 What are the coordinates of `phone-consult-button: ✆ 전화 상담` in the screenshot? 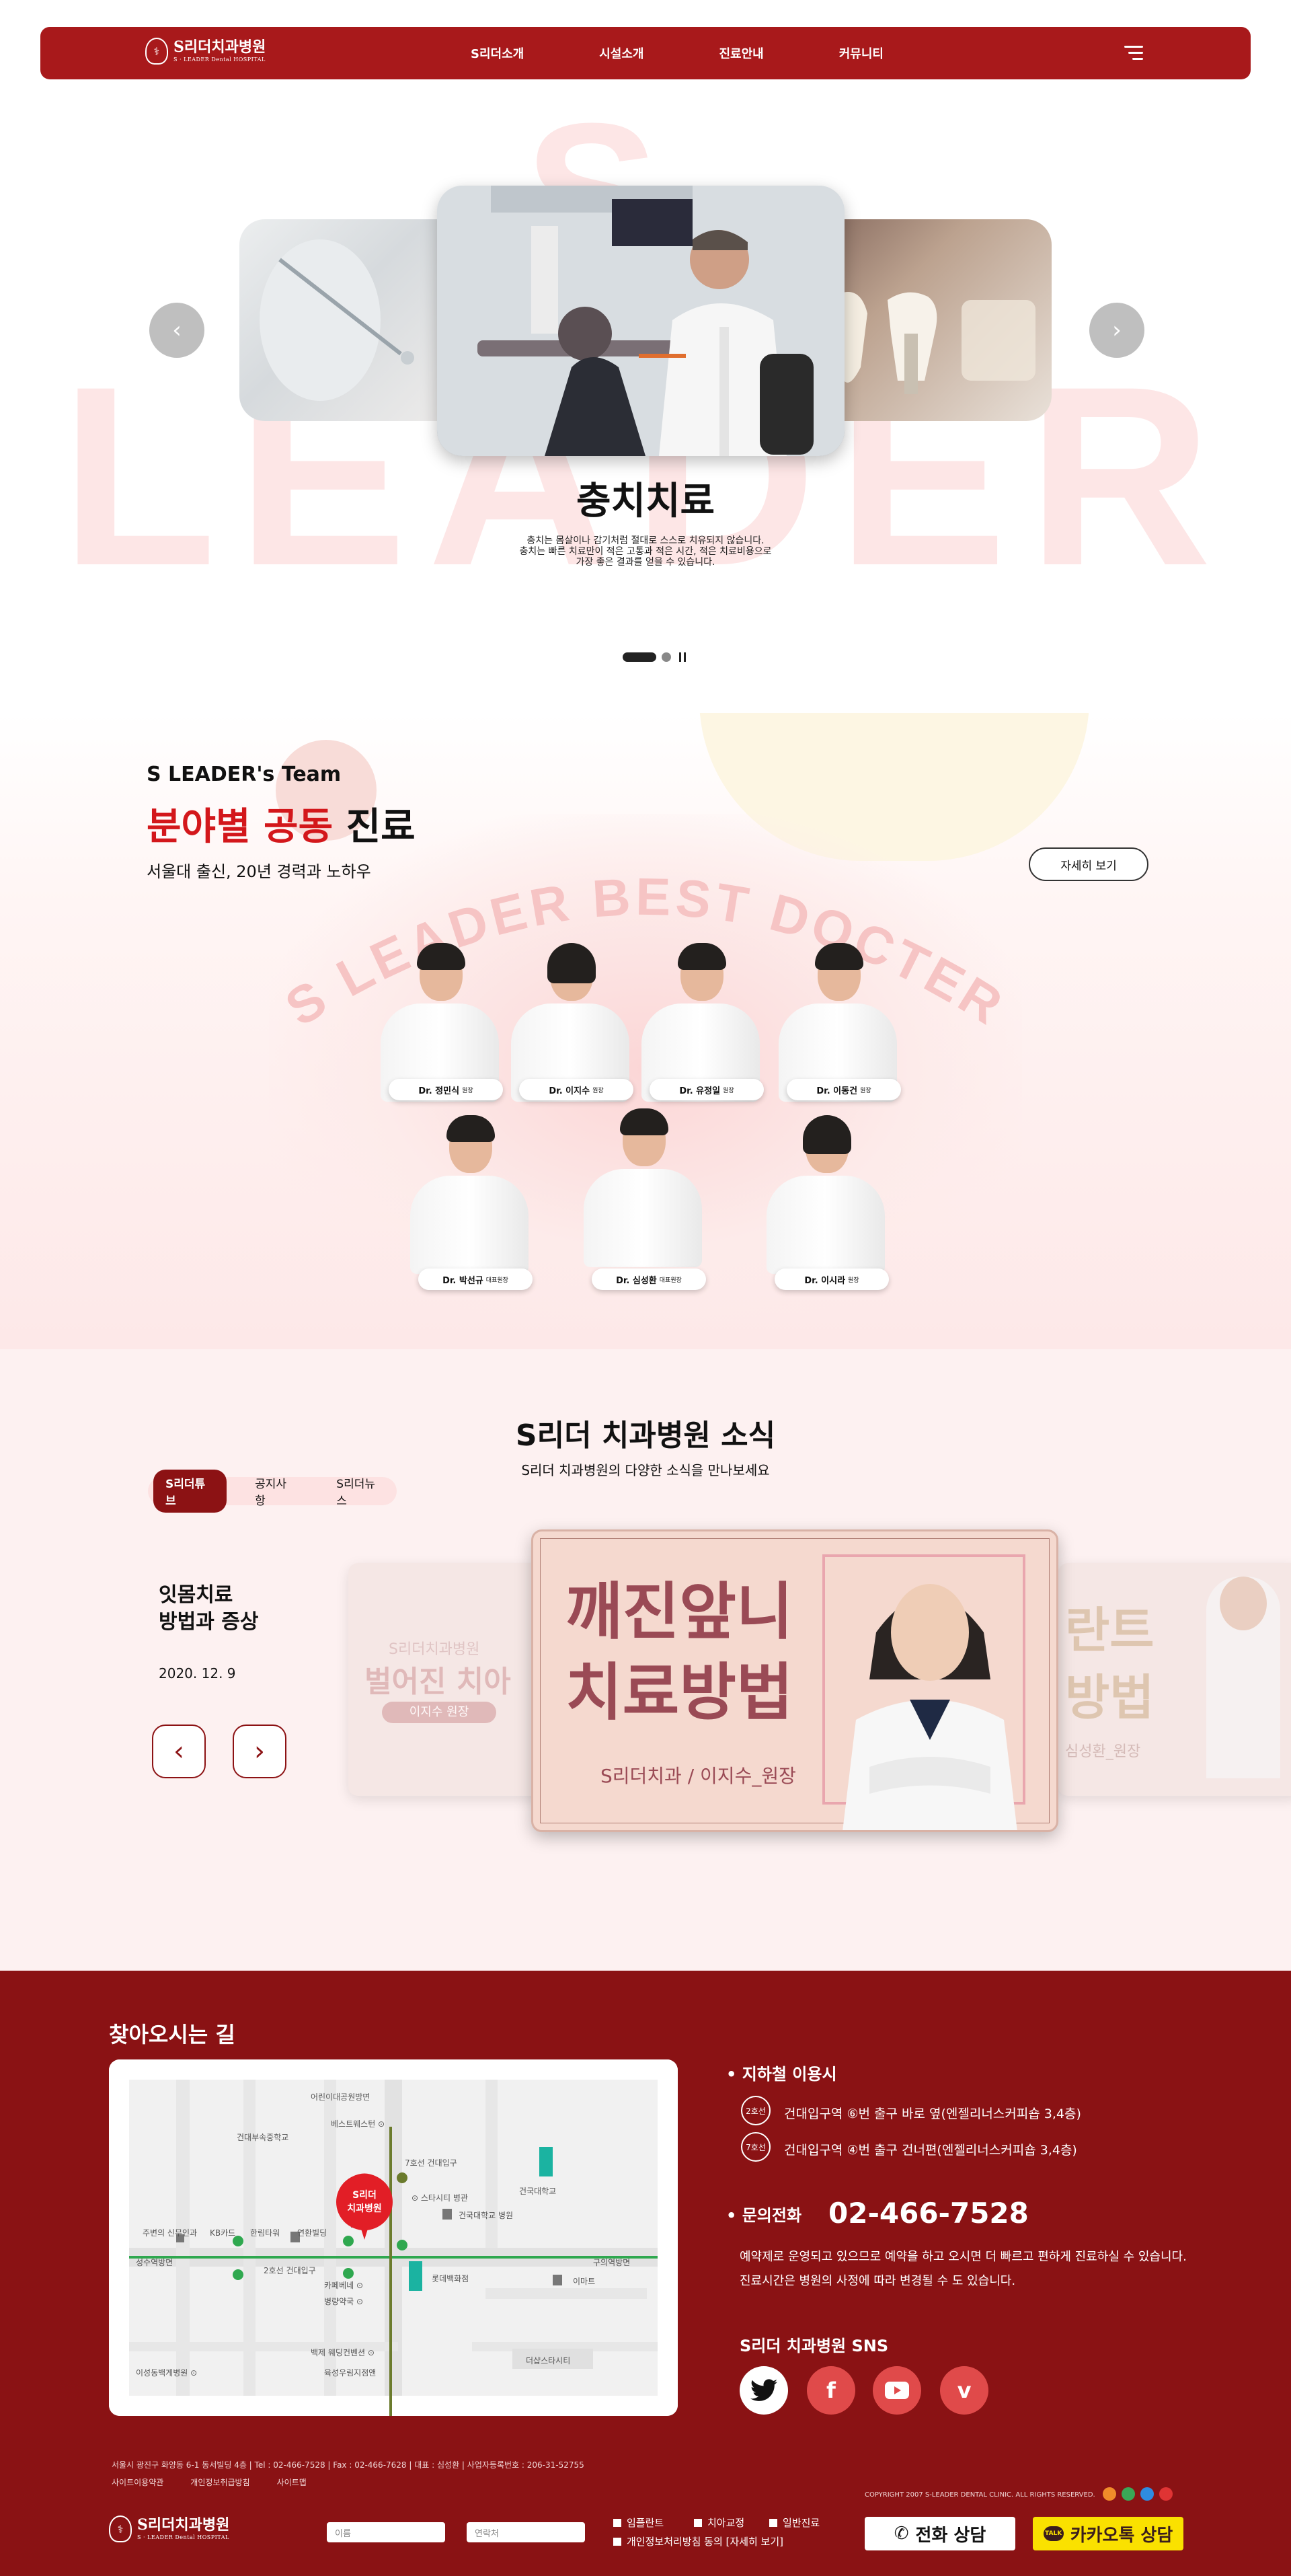 It's located at (940, 2533).